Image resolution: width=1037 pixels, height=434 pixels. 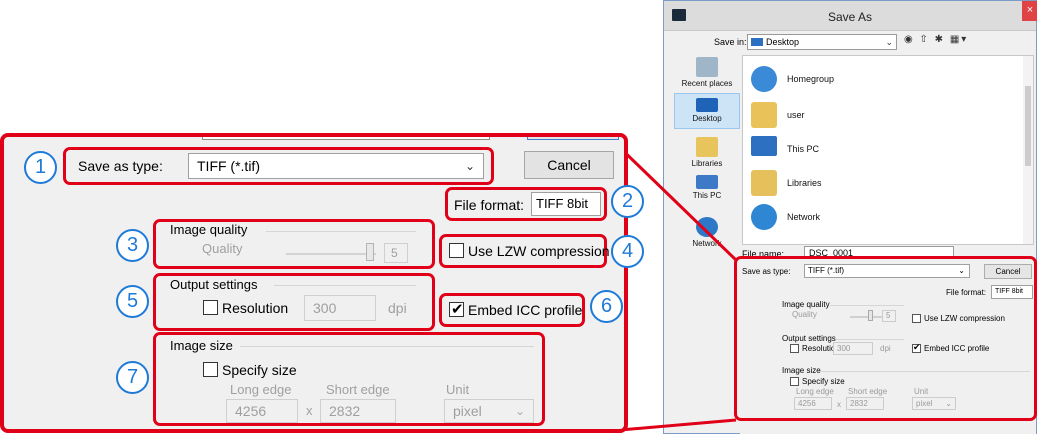 I want to click on lzw-checkbox, so click(x=456, y=250).